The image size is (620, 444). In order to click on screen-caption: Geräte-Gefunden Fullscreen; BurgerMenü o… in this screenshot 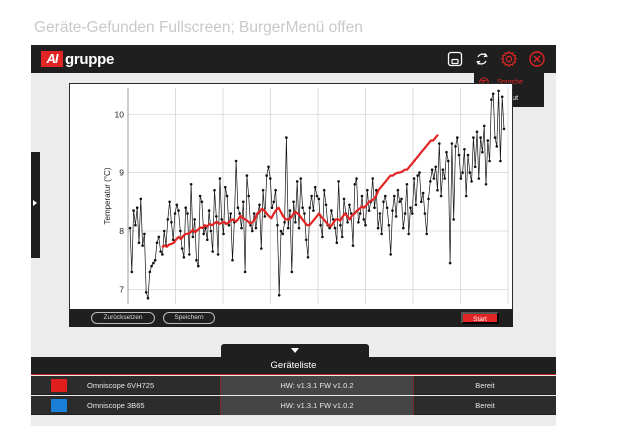, I will do `click(198, 27)`.